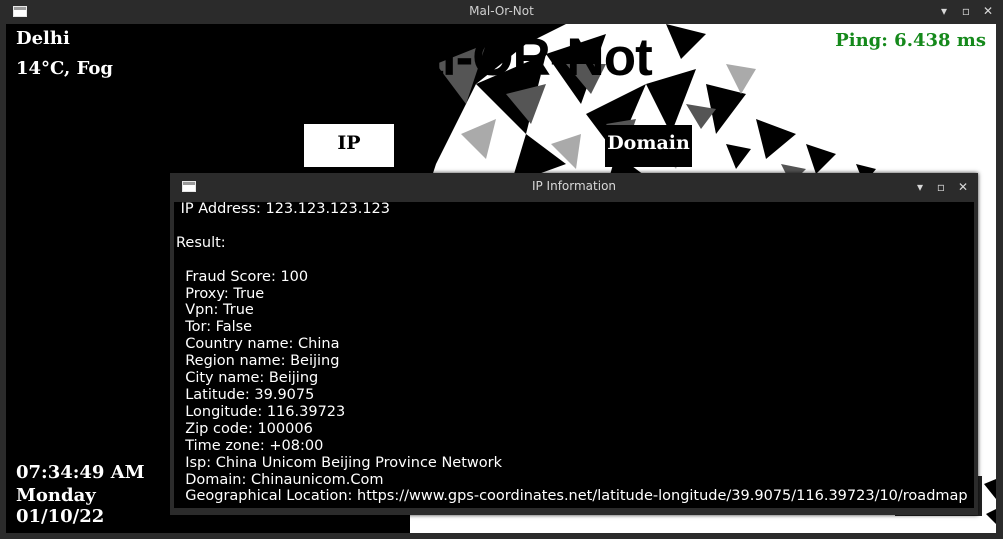  Describe the element at coordinates (214, 327) in the screenshot. I see `result-line: Tor: False` at that location.